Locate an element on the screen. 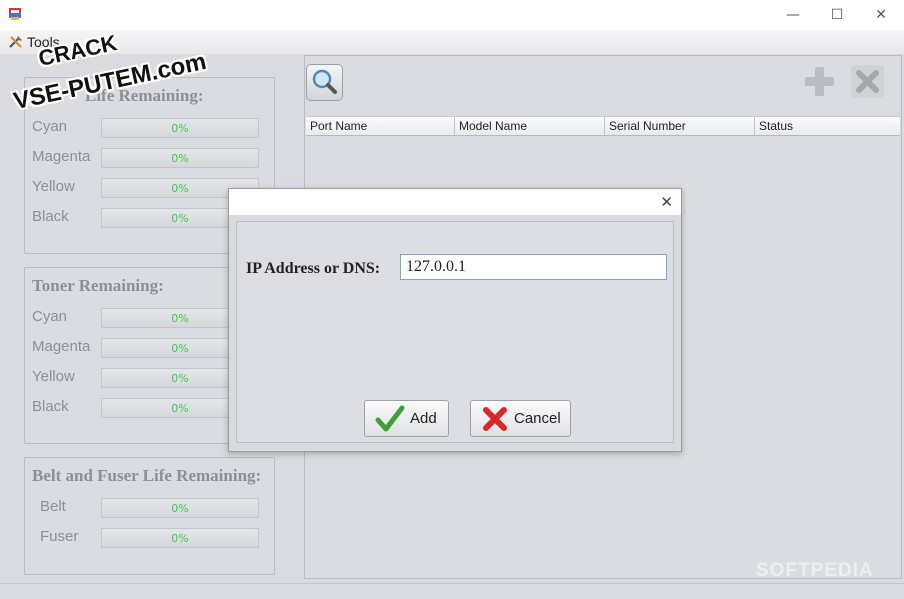 Image resolution: width=904 pixels, height=599 pixels. fuser-bar: 0% is located at coordinates (180, 538).